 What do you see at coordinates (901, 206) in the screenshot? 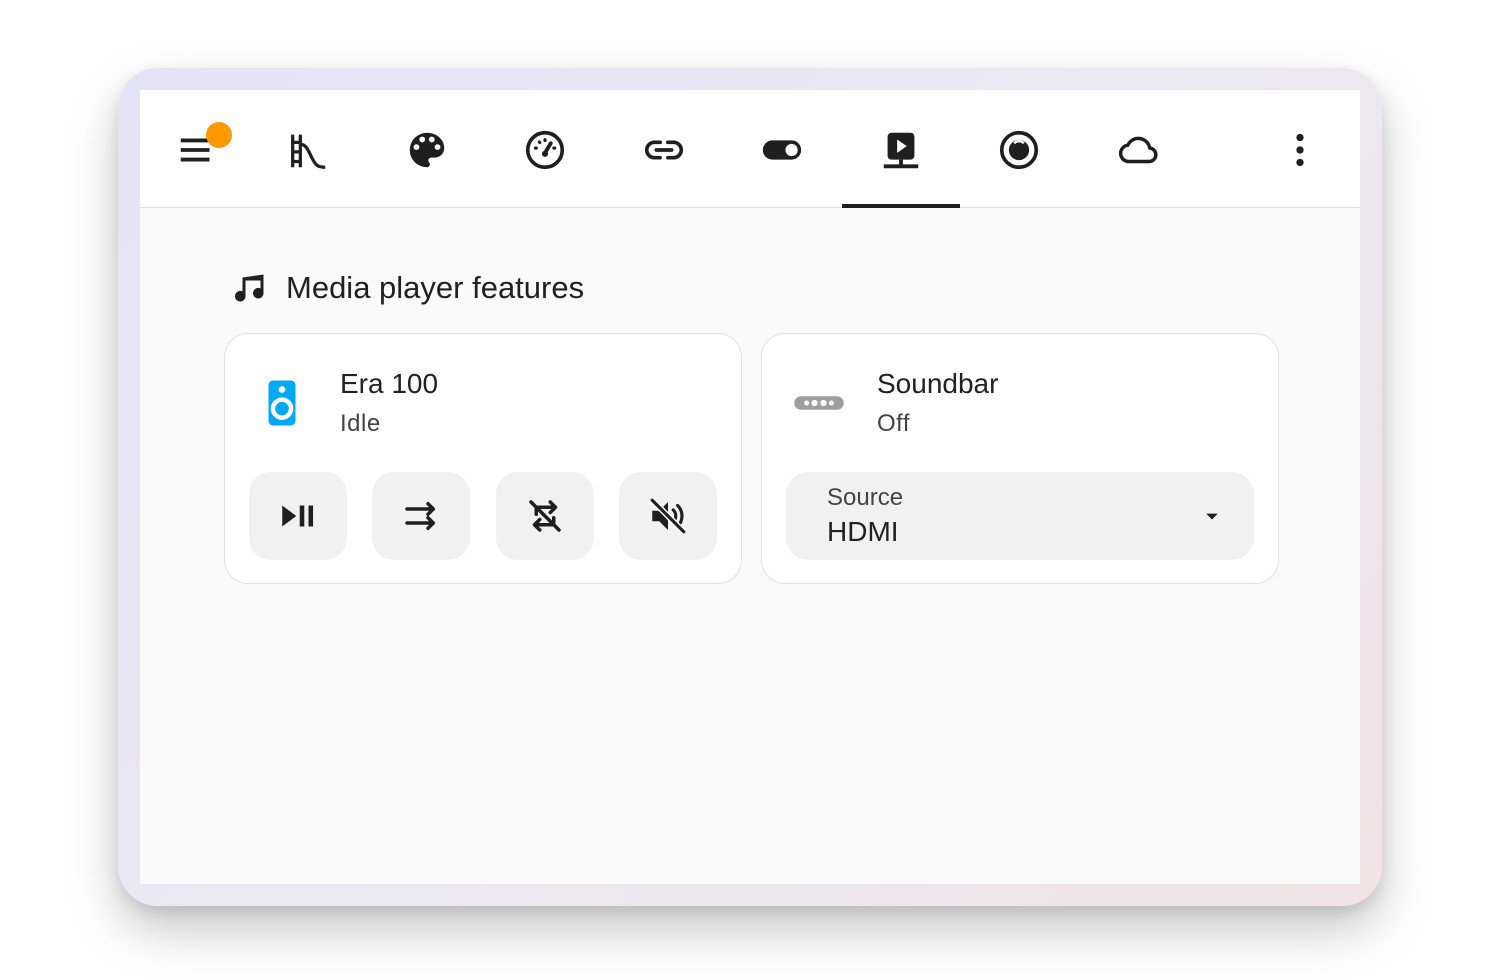
I see `active-tab-indicator` at bounding box center [901, 206].